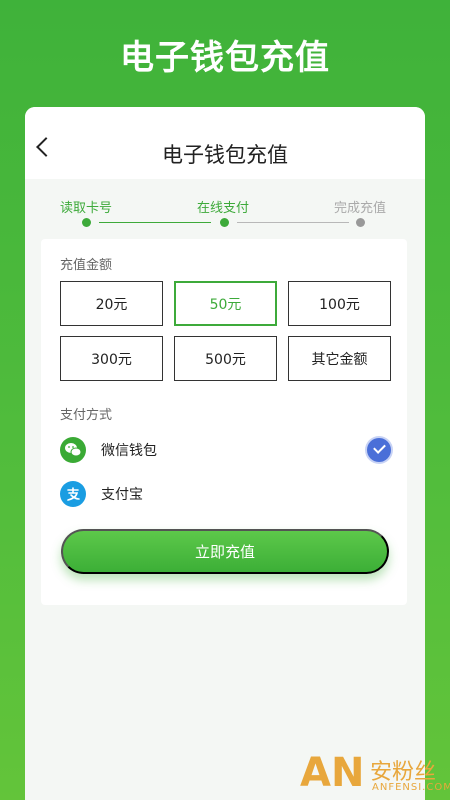 The image size is (450, 800). What do you see at coordinates (225, 358) in the screenshot?
I see `amount-option-500: 500元` at bounding box center [225, 358].